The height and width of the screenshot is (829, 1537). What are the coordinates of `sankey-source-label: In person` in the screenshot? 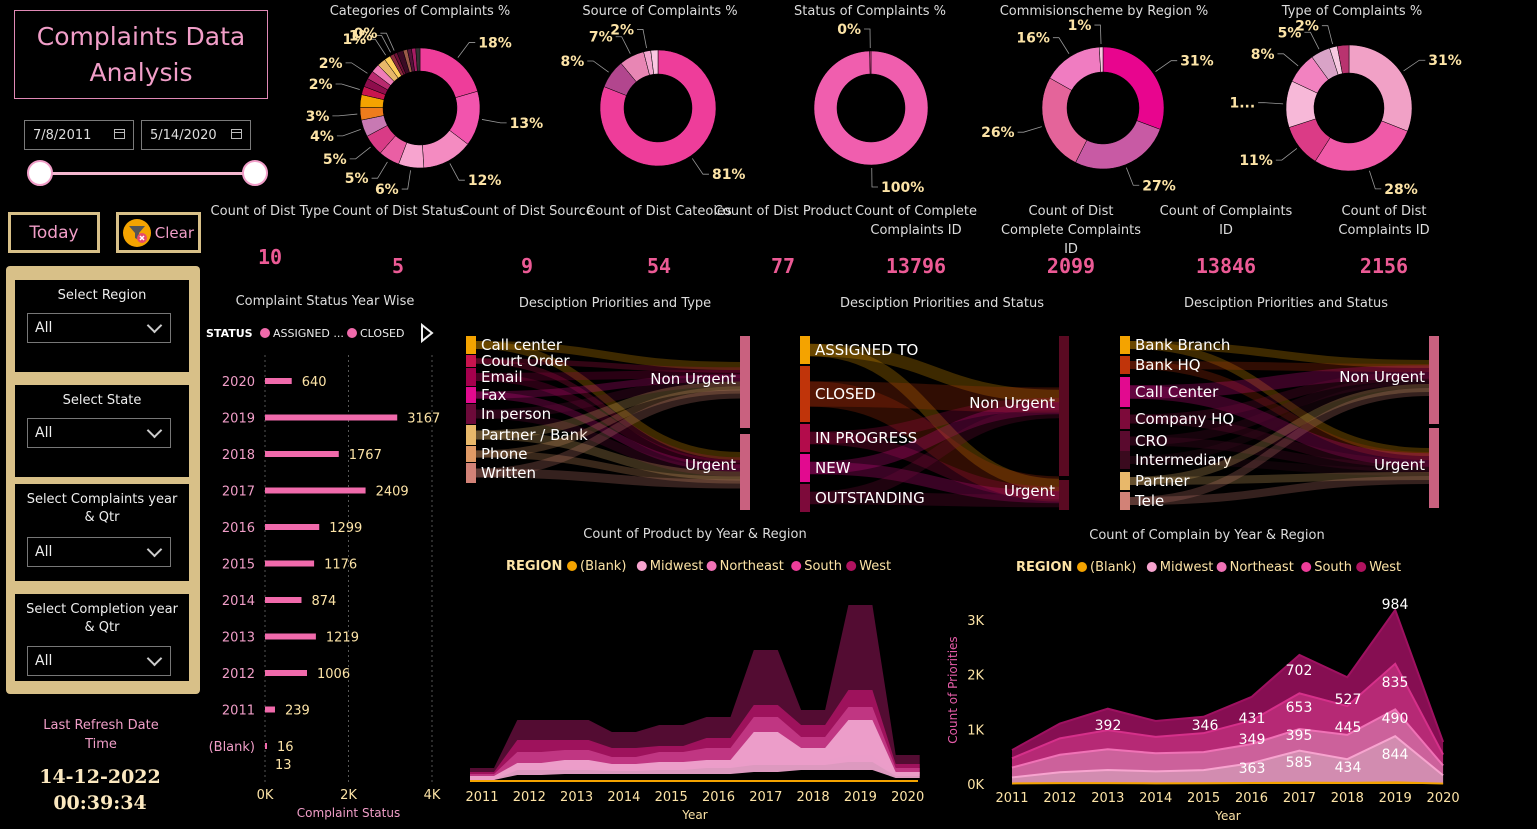 It's located at (516, 414).